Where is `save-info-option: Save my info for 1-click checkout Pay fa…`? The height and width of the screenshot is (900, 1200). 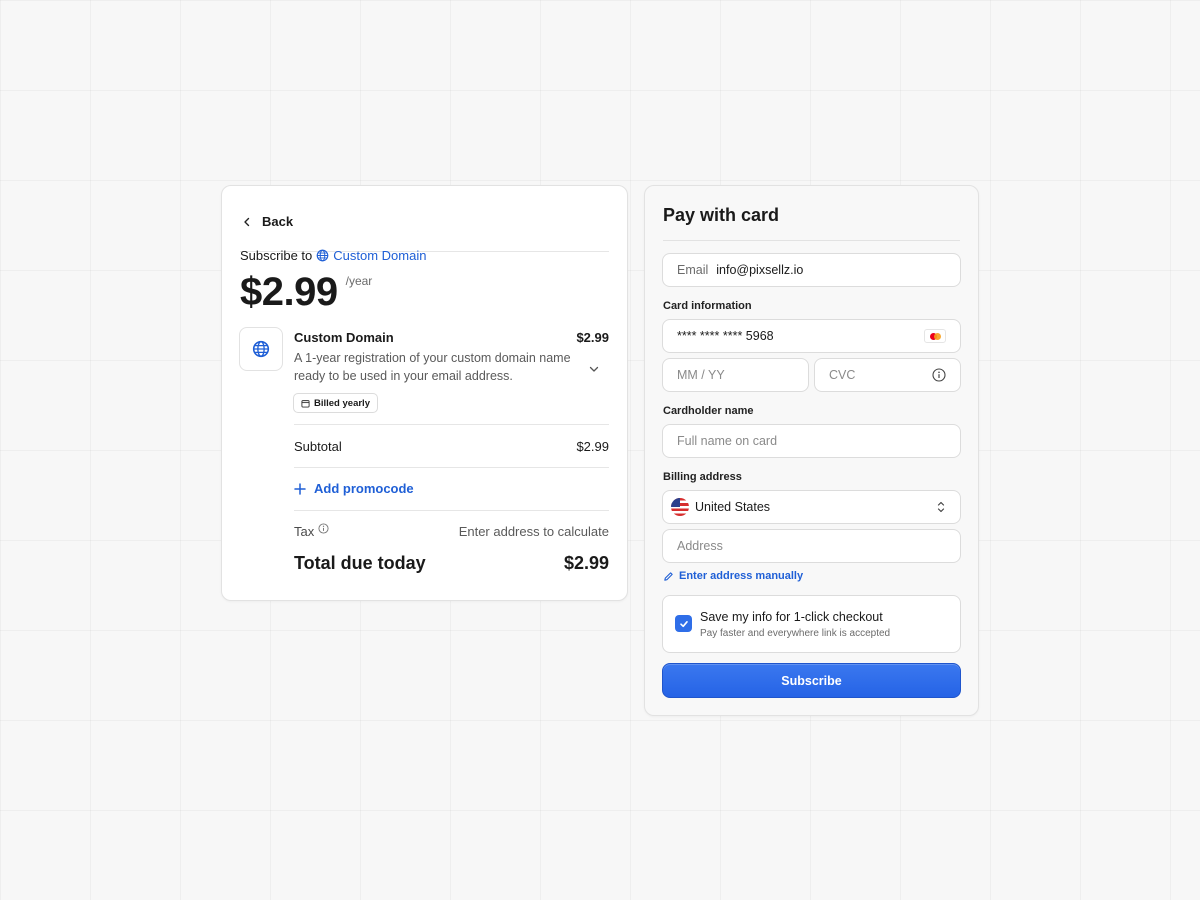
save-info-option: Save my info for 1-click checkout Pay fa… is located at coordinates (811, 624).